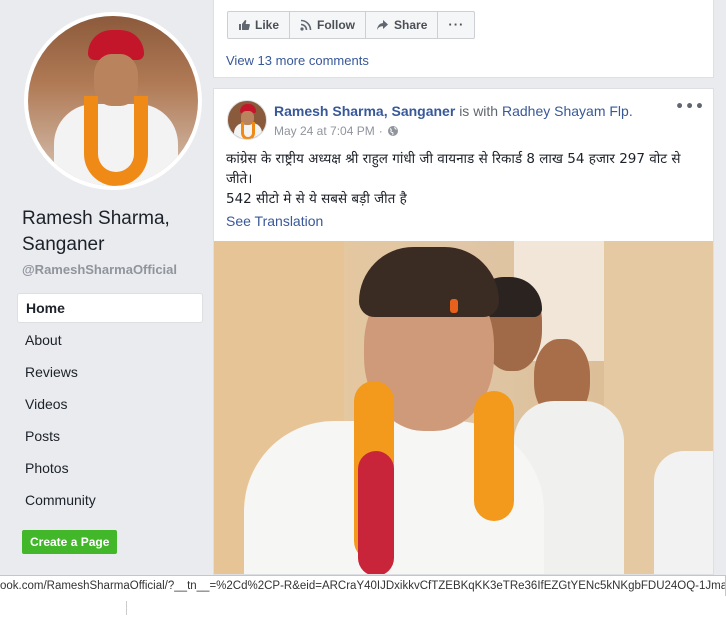 This screenshot has width=726, height=618. I want to click on view-more-comments-link: View 13 more comments, so click(297, 60).